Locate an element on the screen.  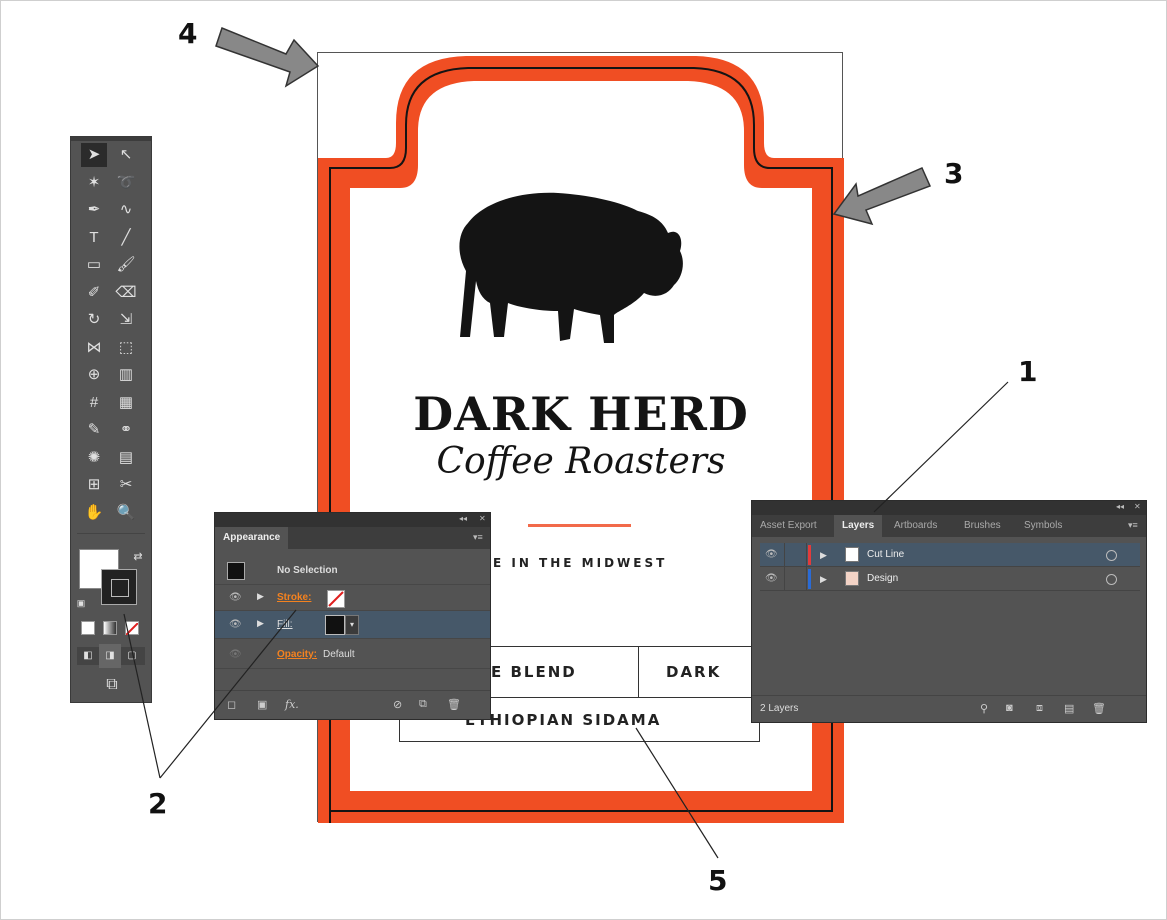
tab-appearance: Appearance is located at coordinates (252, 538).